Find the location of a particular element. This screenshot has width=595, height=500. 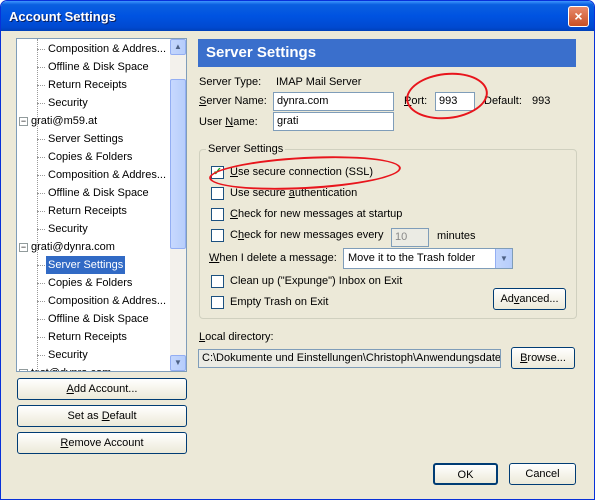

remove-account-button: Remove Account is located at coordinates (102, 443).